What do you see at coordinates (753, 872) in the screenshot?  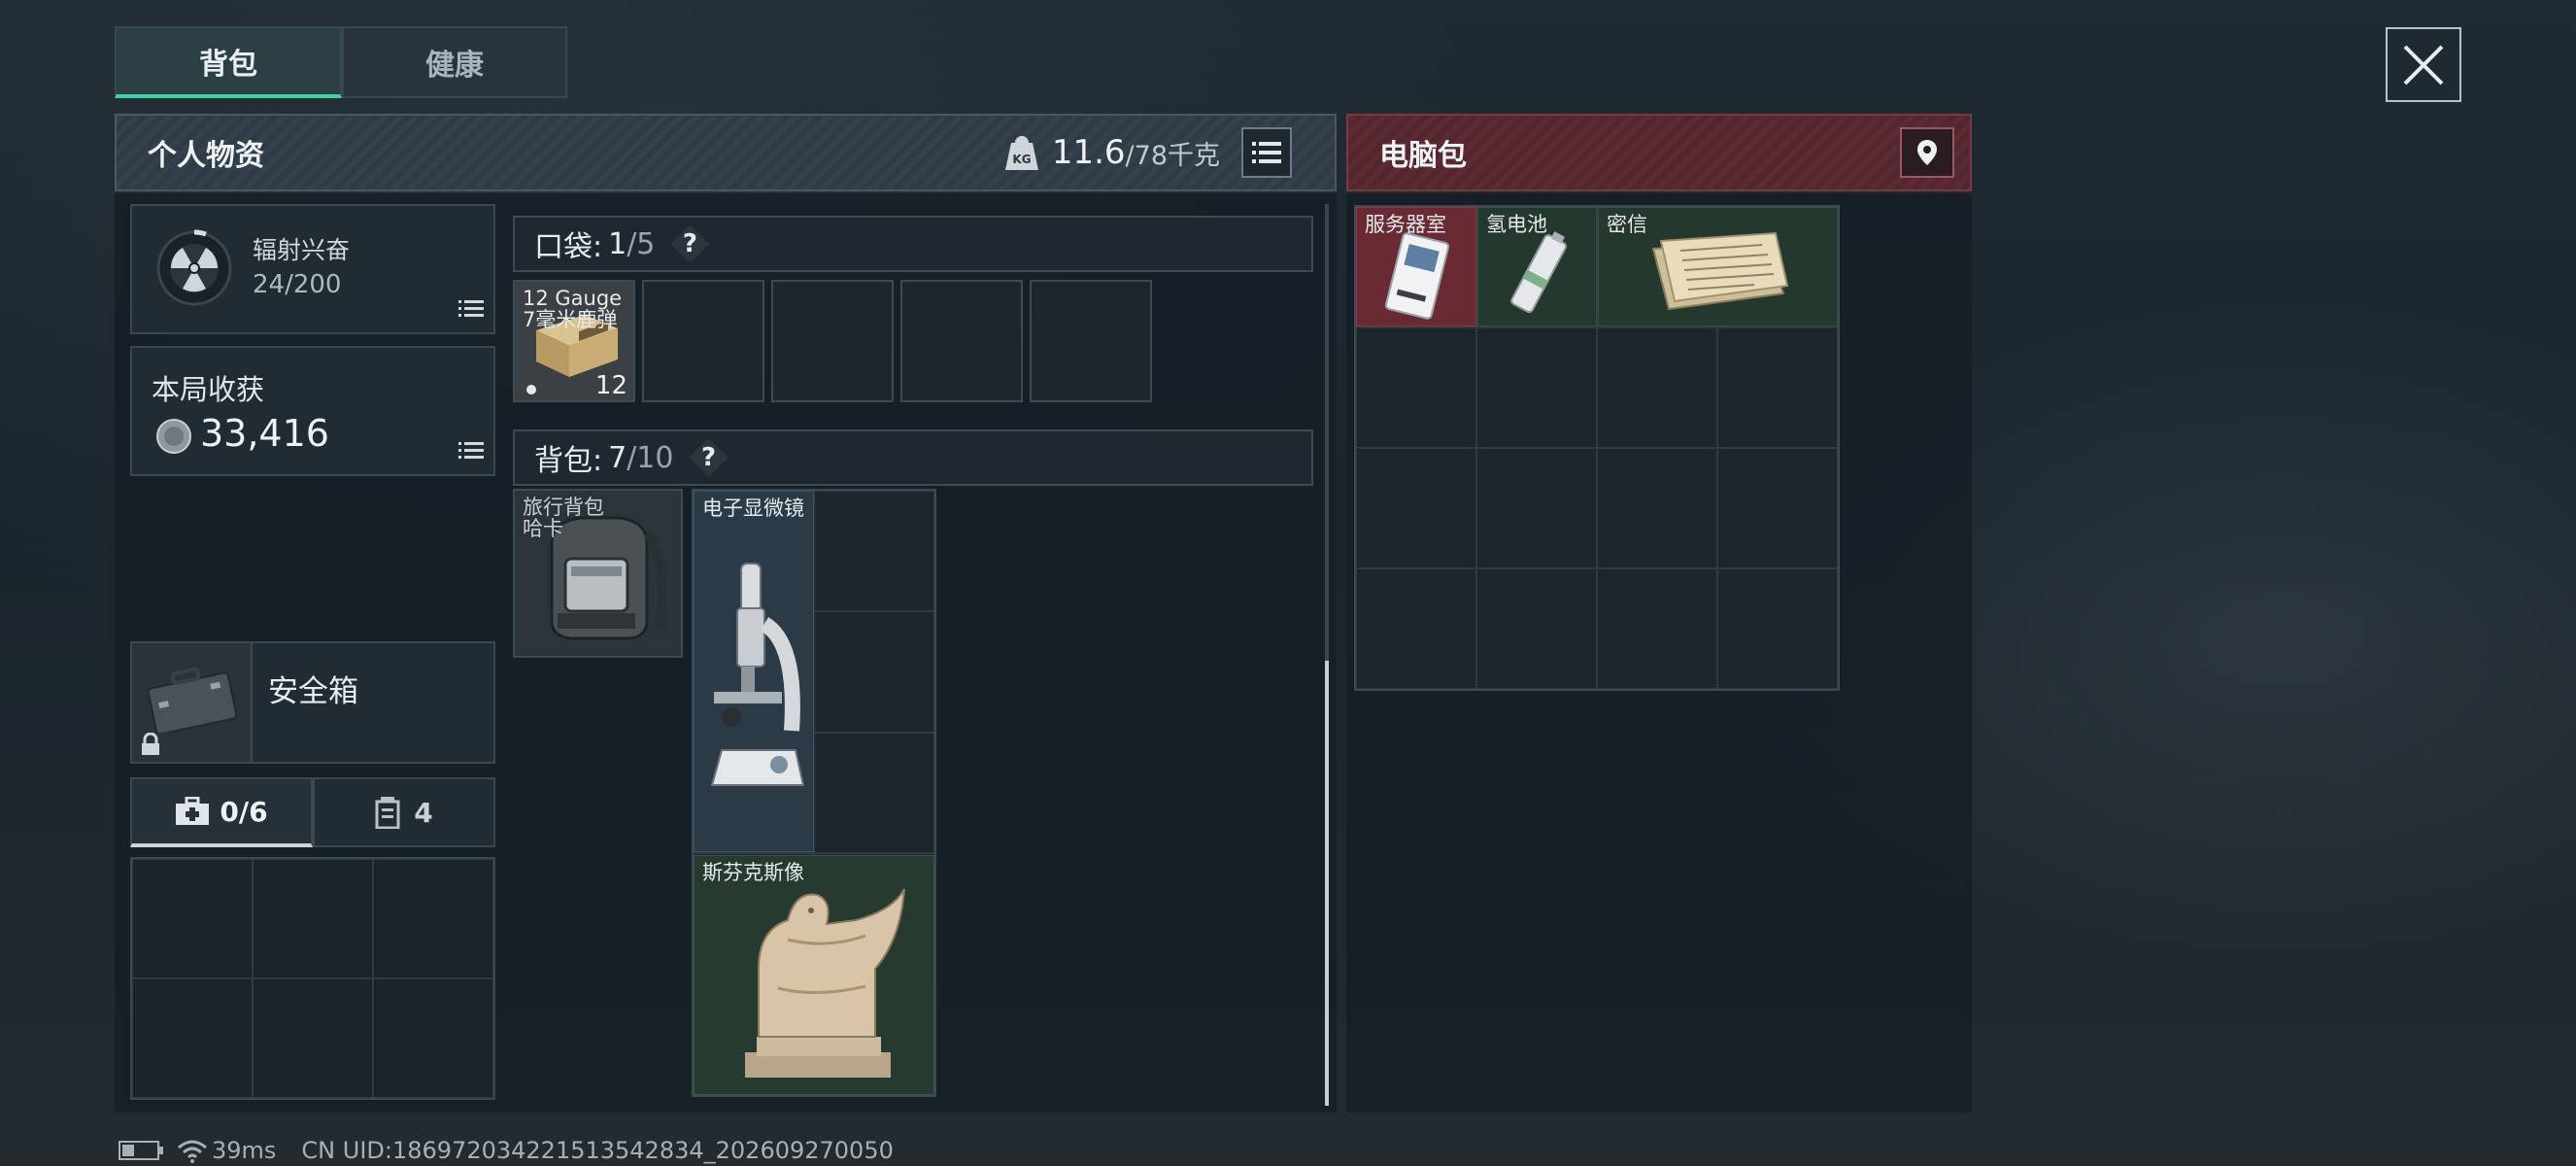 I see `sphinx-name: 斯芬克斯像` at bounding box center [753, 872].